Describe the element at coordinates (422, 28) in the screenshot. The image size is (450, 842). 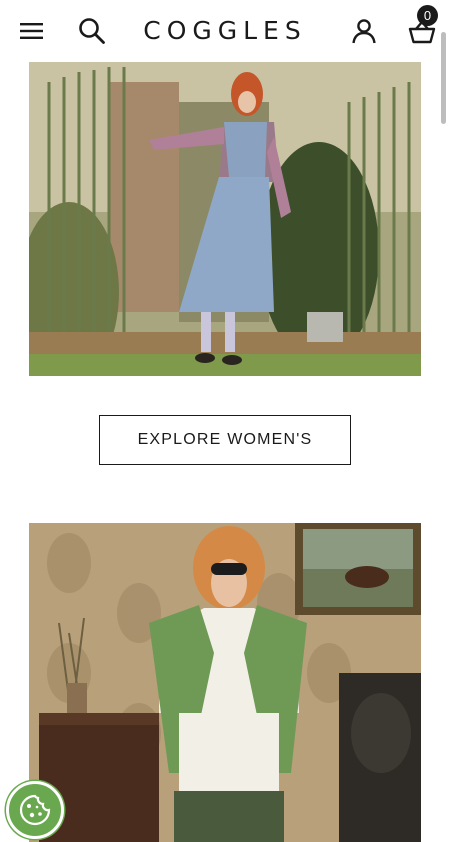
I see `basket-button: 0` at that location.